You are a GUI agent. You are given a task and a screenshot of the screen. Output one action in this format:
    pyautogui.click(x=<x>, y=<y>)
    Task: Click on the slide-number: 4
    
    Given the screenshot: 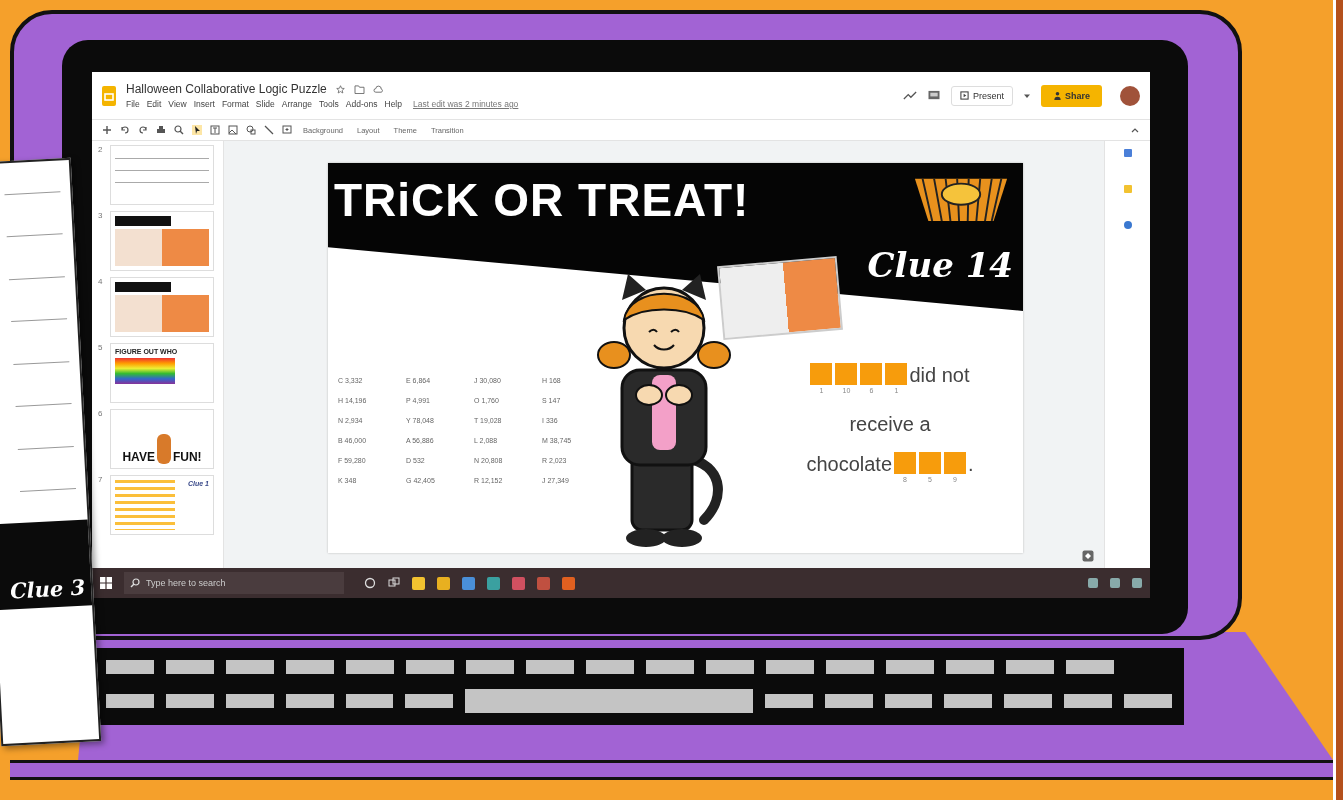 What is the action you would take?
    pyautogui.click(x=101, y=282)
    